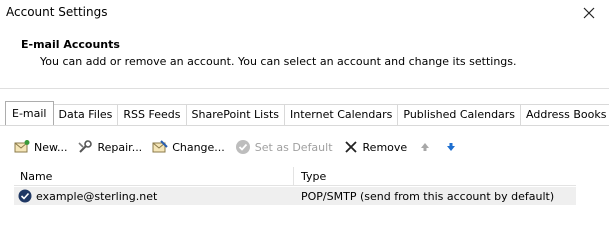 The image size is (609, 240). What do you see at coordinates (293, 147) in the screenshot?
I see `set-default-button-label: Set as Default` at bounding box center [293, 147].